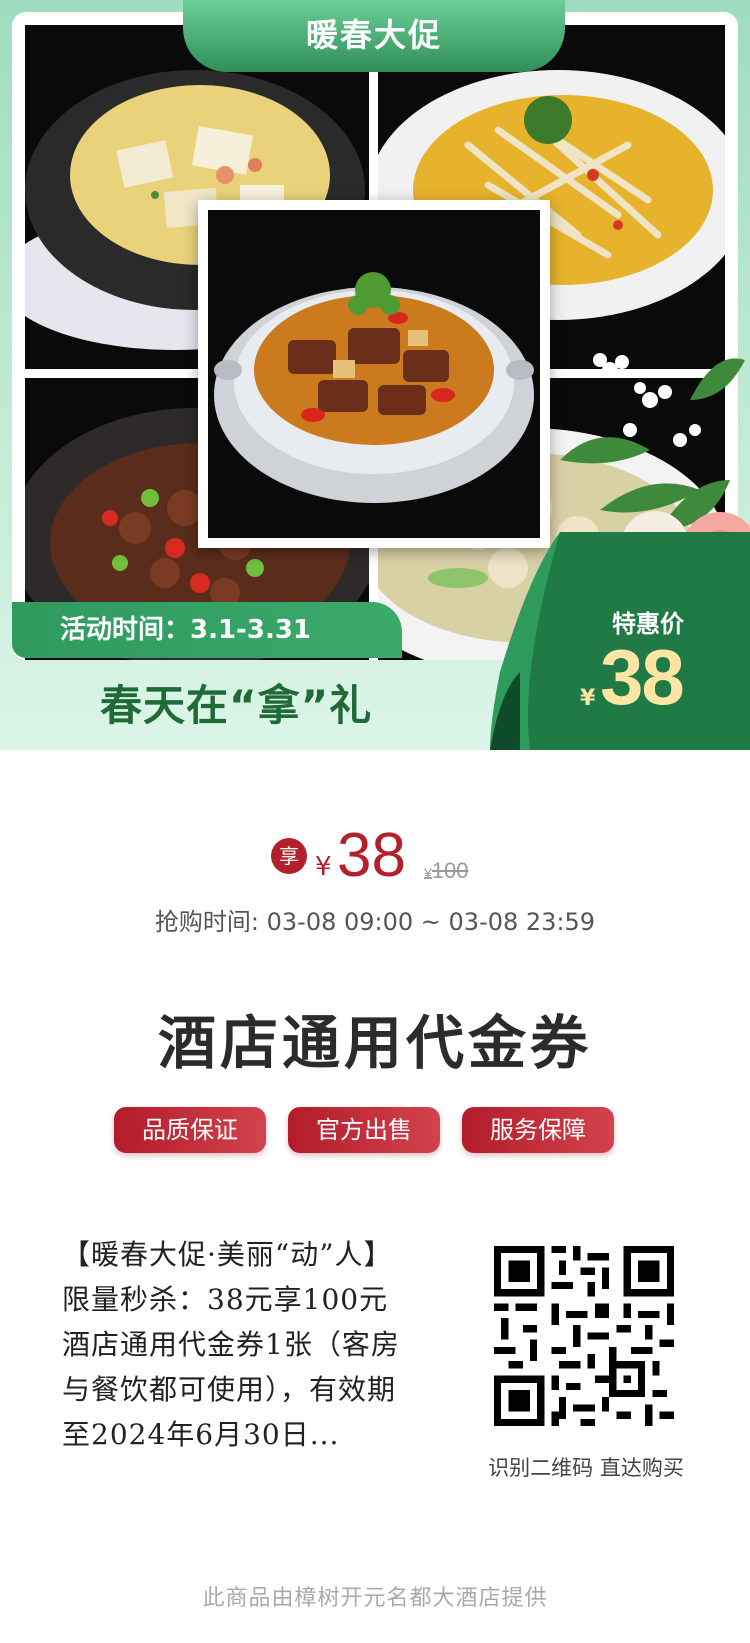  Describe the element at coordinates (364, 1130) in the screenshot. I see `tag-official-sale: 官方出售` at that location.